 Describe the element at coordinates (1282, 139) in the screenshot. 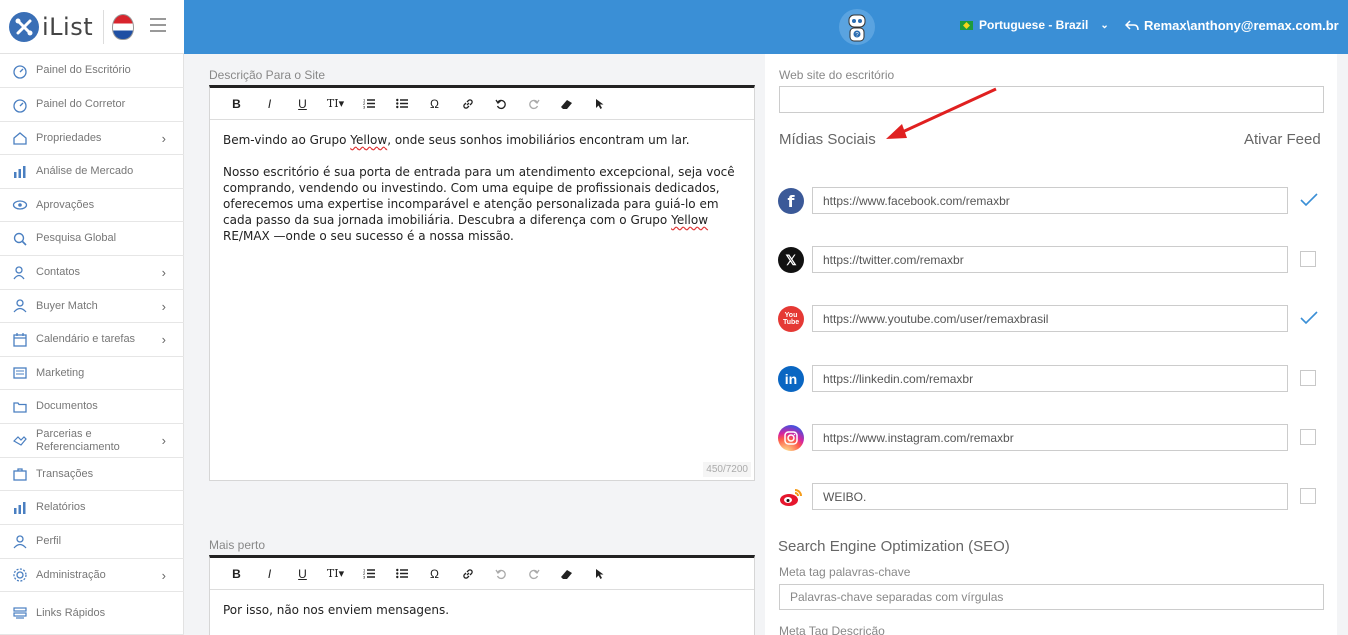

I see `activate-feed-label: Ativar Feed` at that location.